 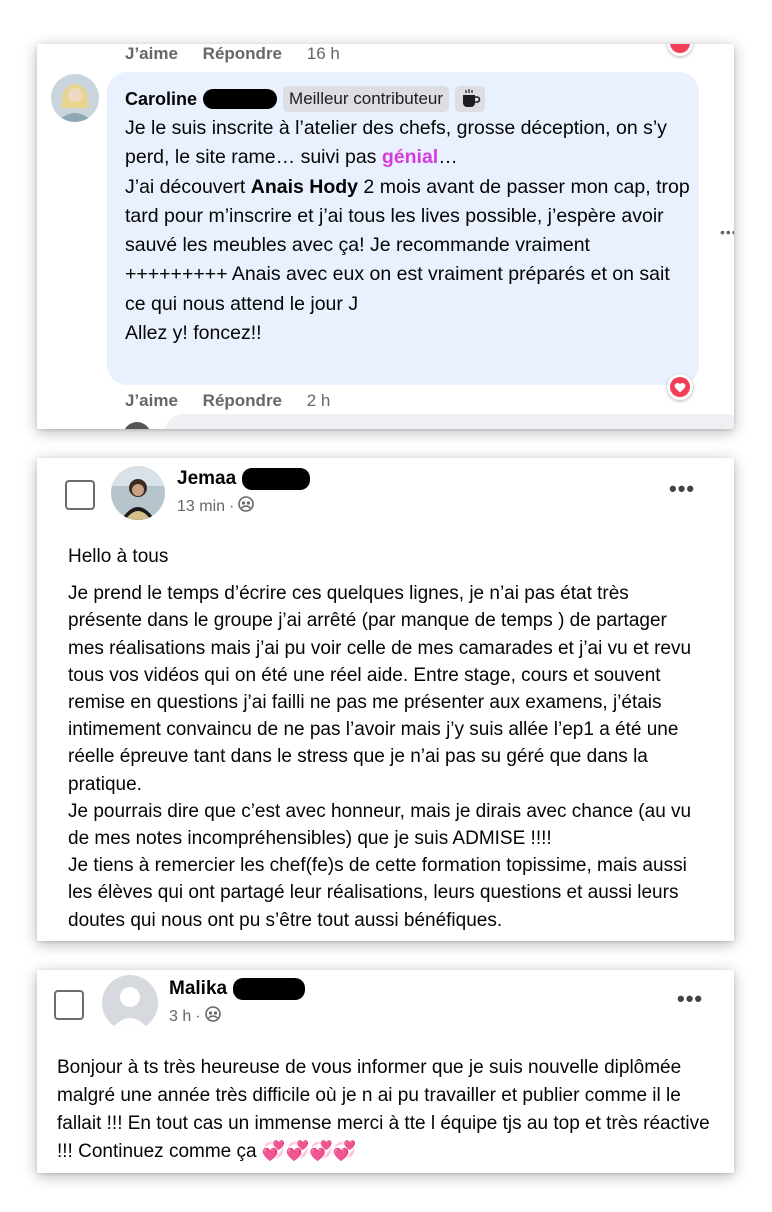 What do you see at coordinates (237, 1016) in the screenshot?
I see `post-meta: 3 h ·` at bounding box center [237, 1016].